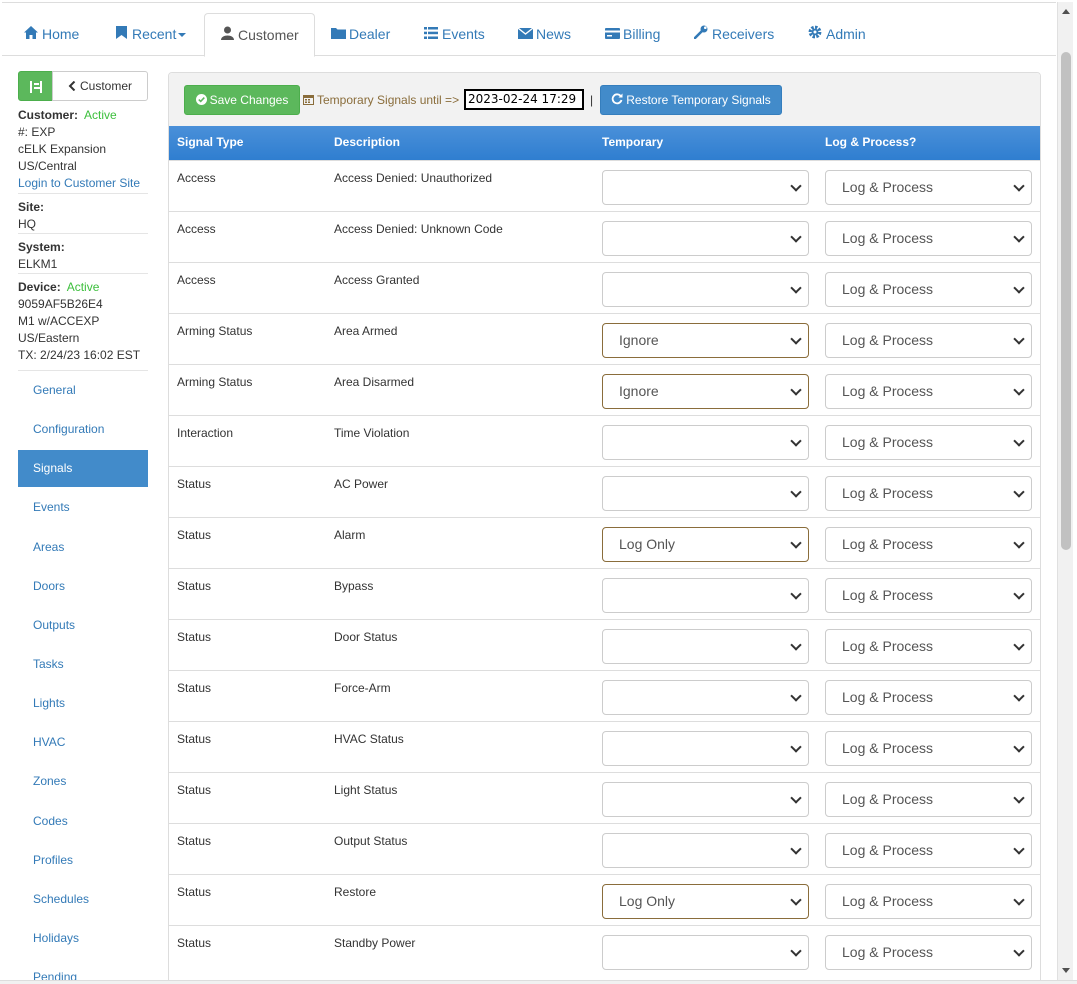 The height and width of the screenshot is (984, 1077). What do you see at coordinates (691, 100) in the screenshot?
I see `restore-temporary-signals-button: Restore Temporary Signals` at bounding box center [691, 100].